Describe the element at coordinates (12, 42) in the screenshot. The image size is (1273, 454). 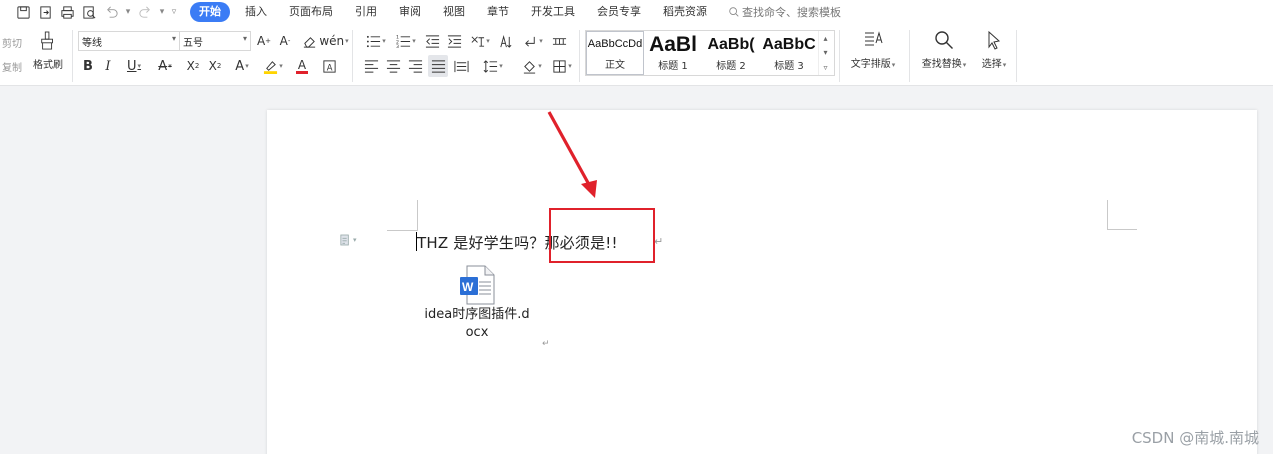
I see `cut-button: 剪切` at that location.